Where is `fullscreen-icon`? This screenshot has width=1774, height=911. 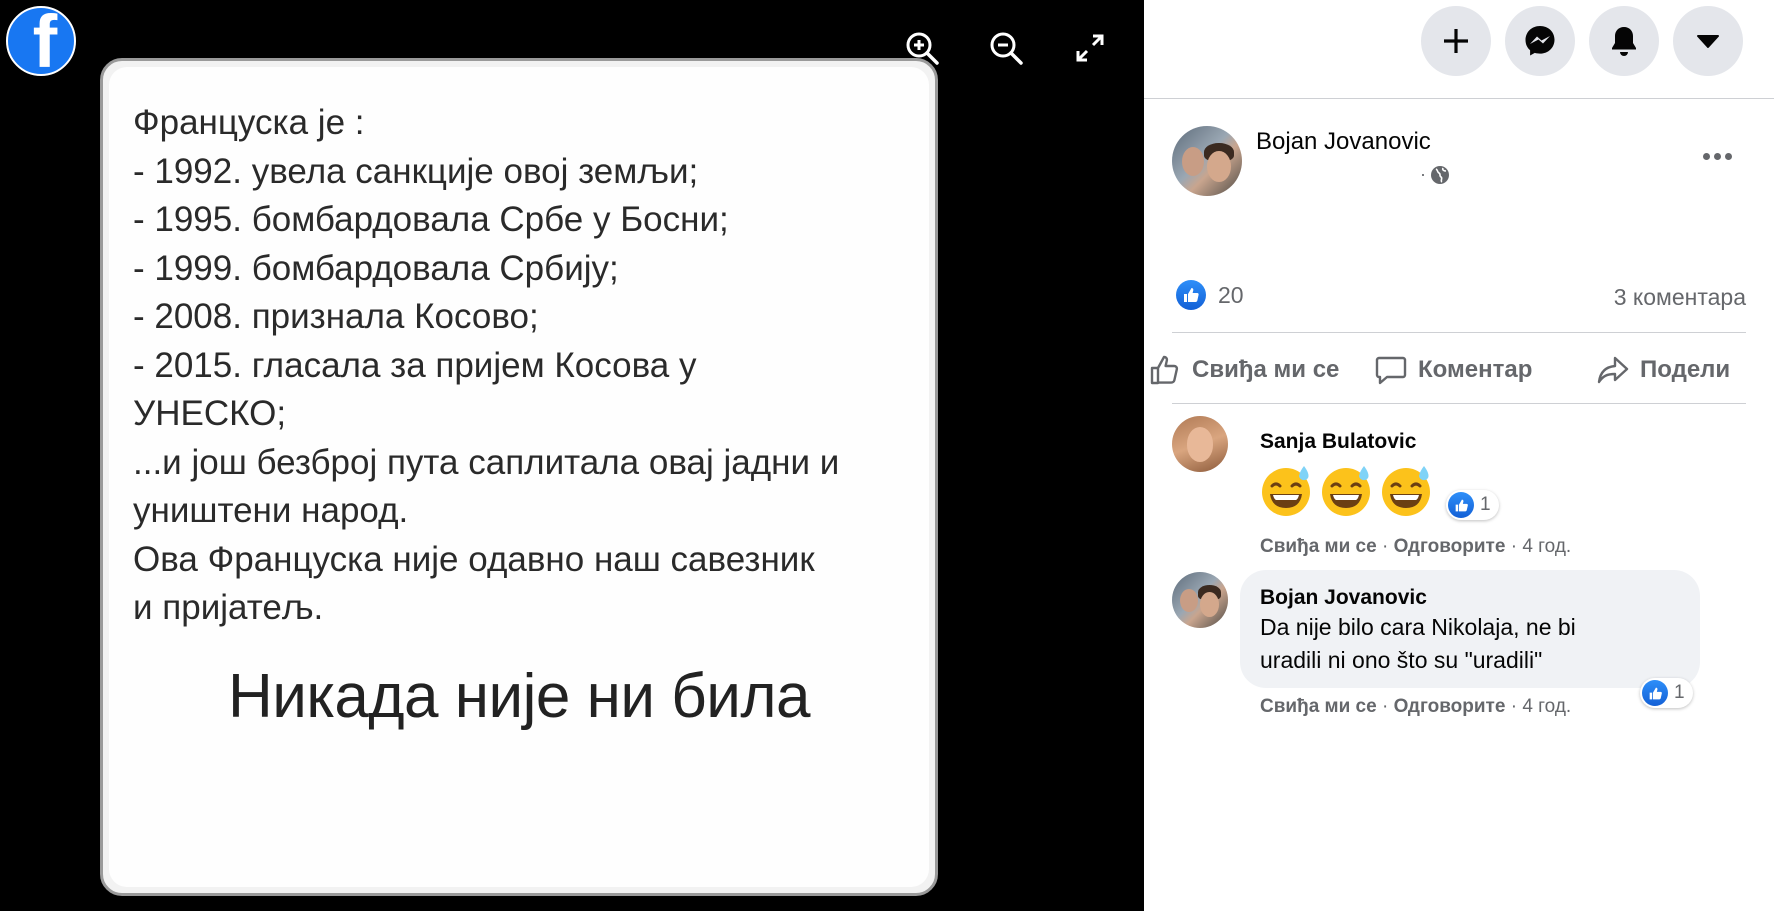
fullscreen-icon is located at coordinates (1090, 48).